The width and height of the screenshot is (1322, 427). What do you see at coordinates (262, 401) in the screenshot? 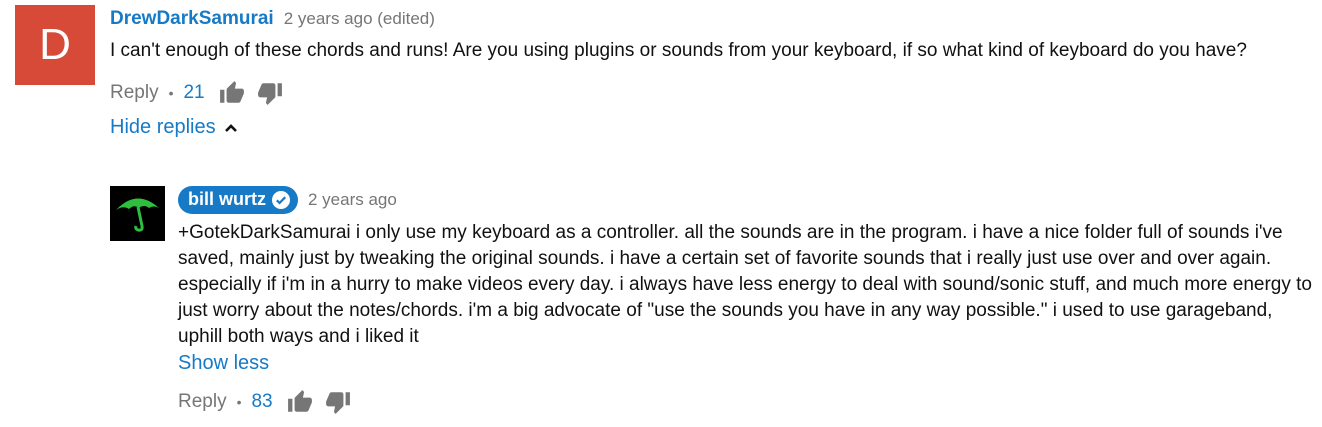
I see `like-count: 83` at bounding box center [262, 401].